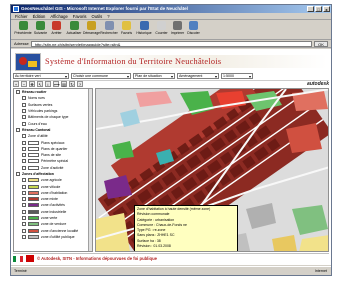 The width and height of the screenshot is (343, 283). I want to click on select-icon: ↖, so click(40, 84).